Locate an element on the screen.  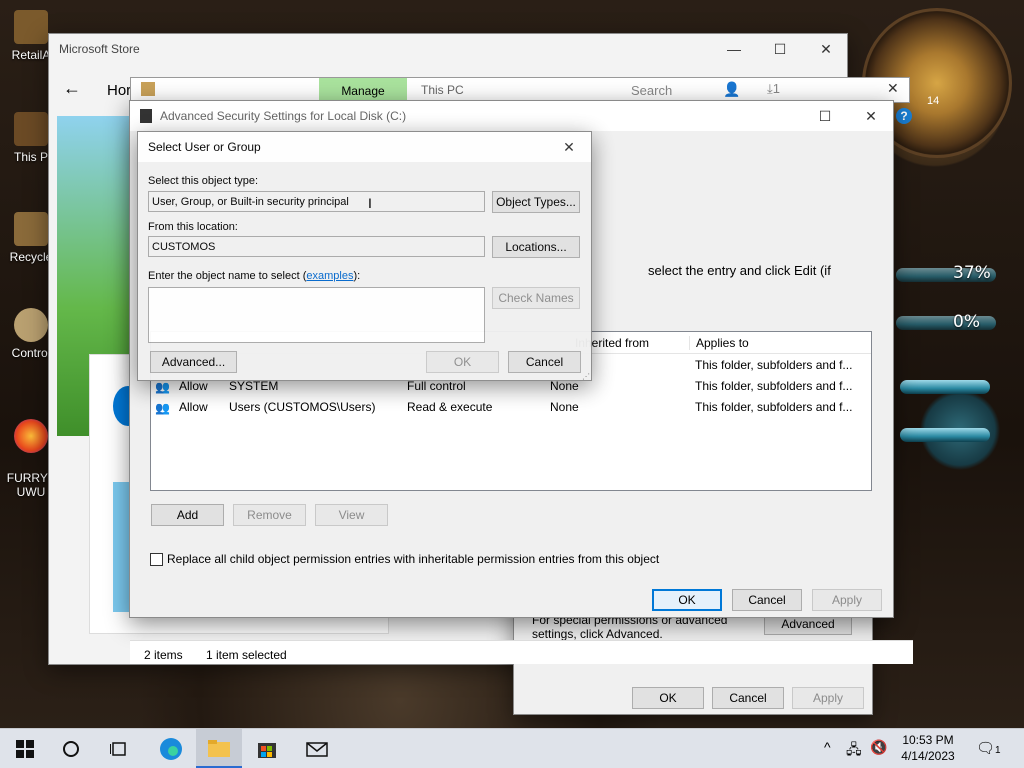
add-button: Add is located at coordinates (187, 515).